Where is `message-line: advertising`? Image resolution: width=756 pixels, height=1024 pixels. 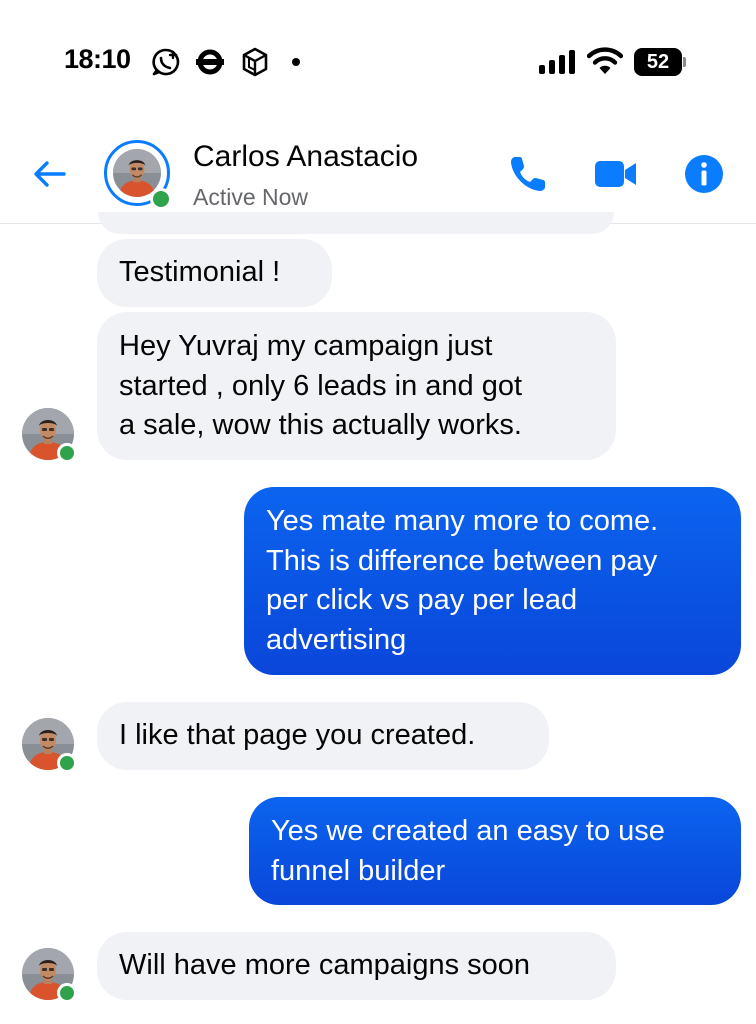 message-line: advertising is located at coordinates (336, 639).